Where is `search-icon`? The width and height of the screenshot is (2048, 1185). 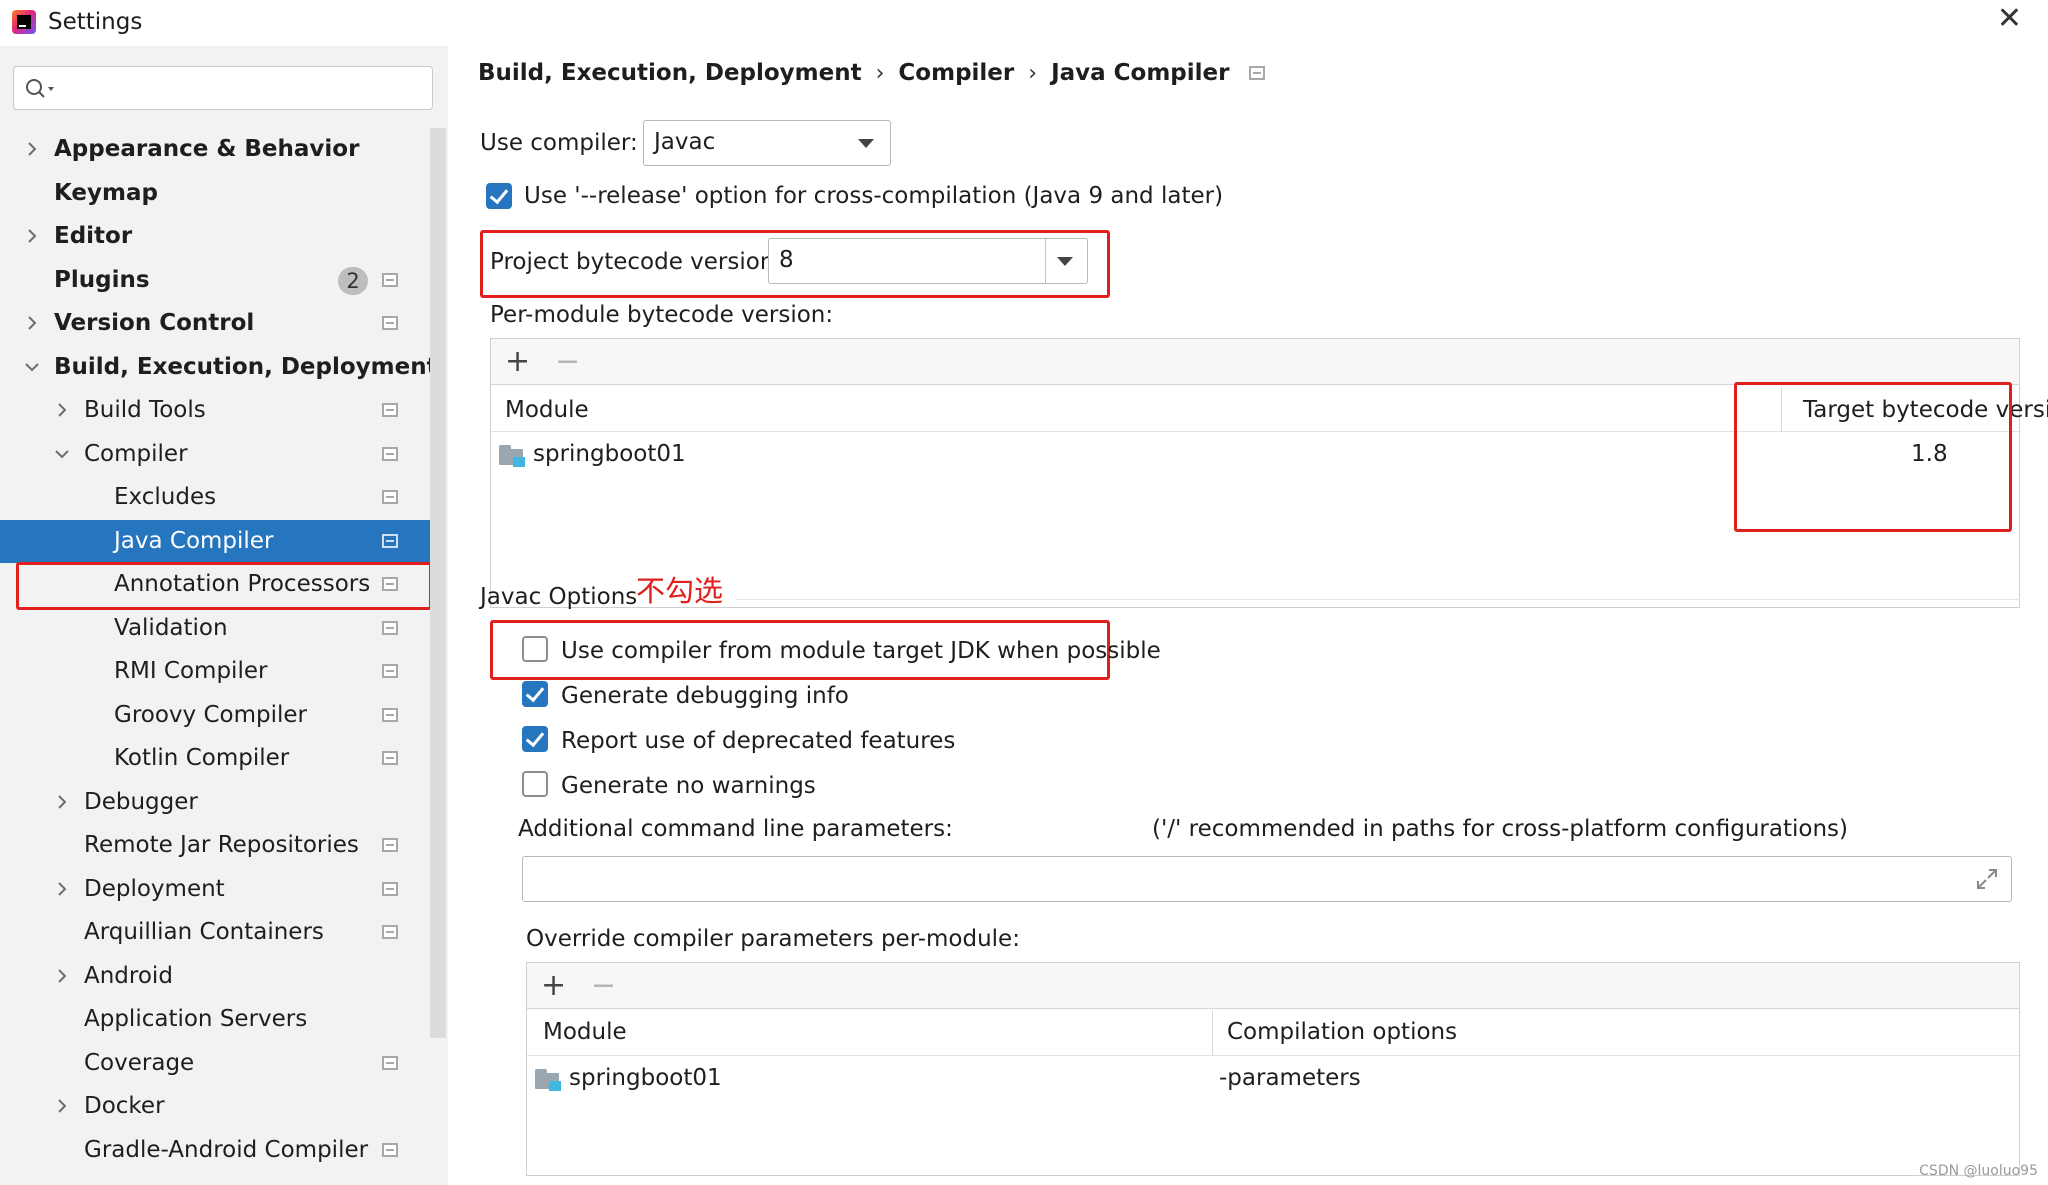
search-icon is located at coordinates (40, 88).